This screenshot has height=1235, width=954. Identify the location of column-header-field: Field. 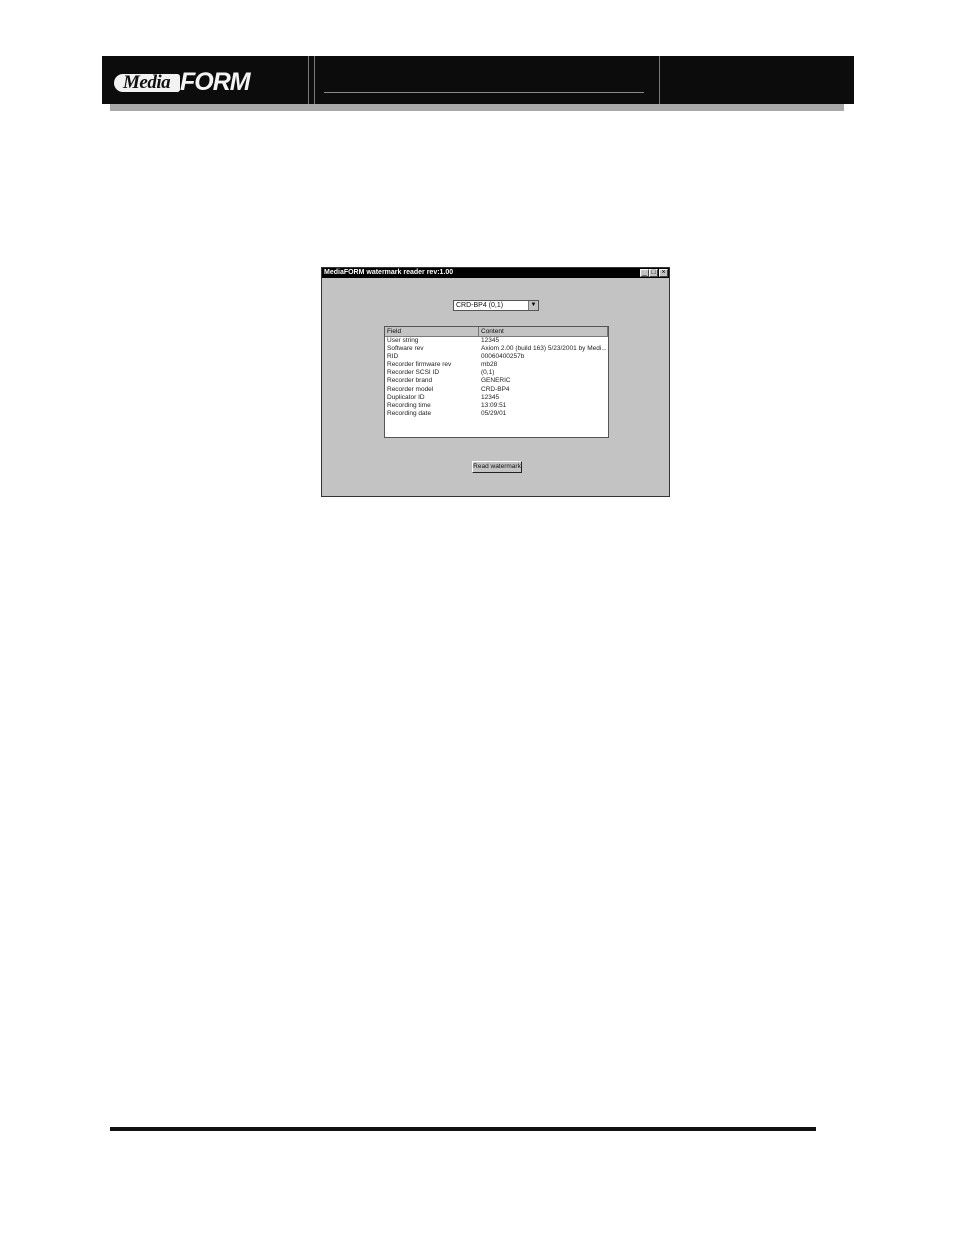
(432, 331).